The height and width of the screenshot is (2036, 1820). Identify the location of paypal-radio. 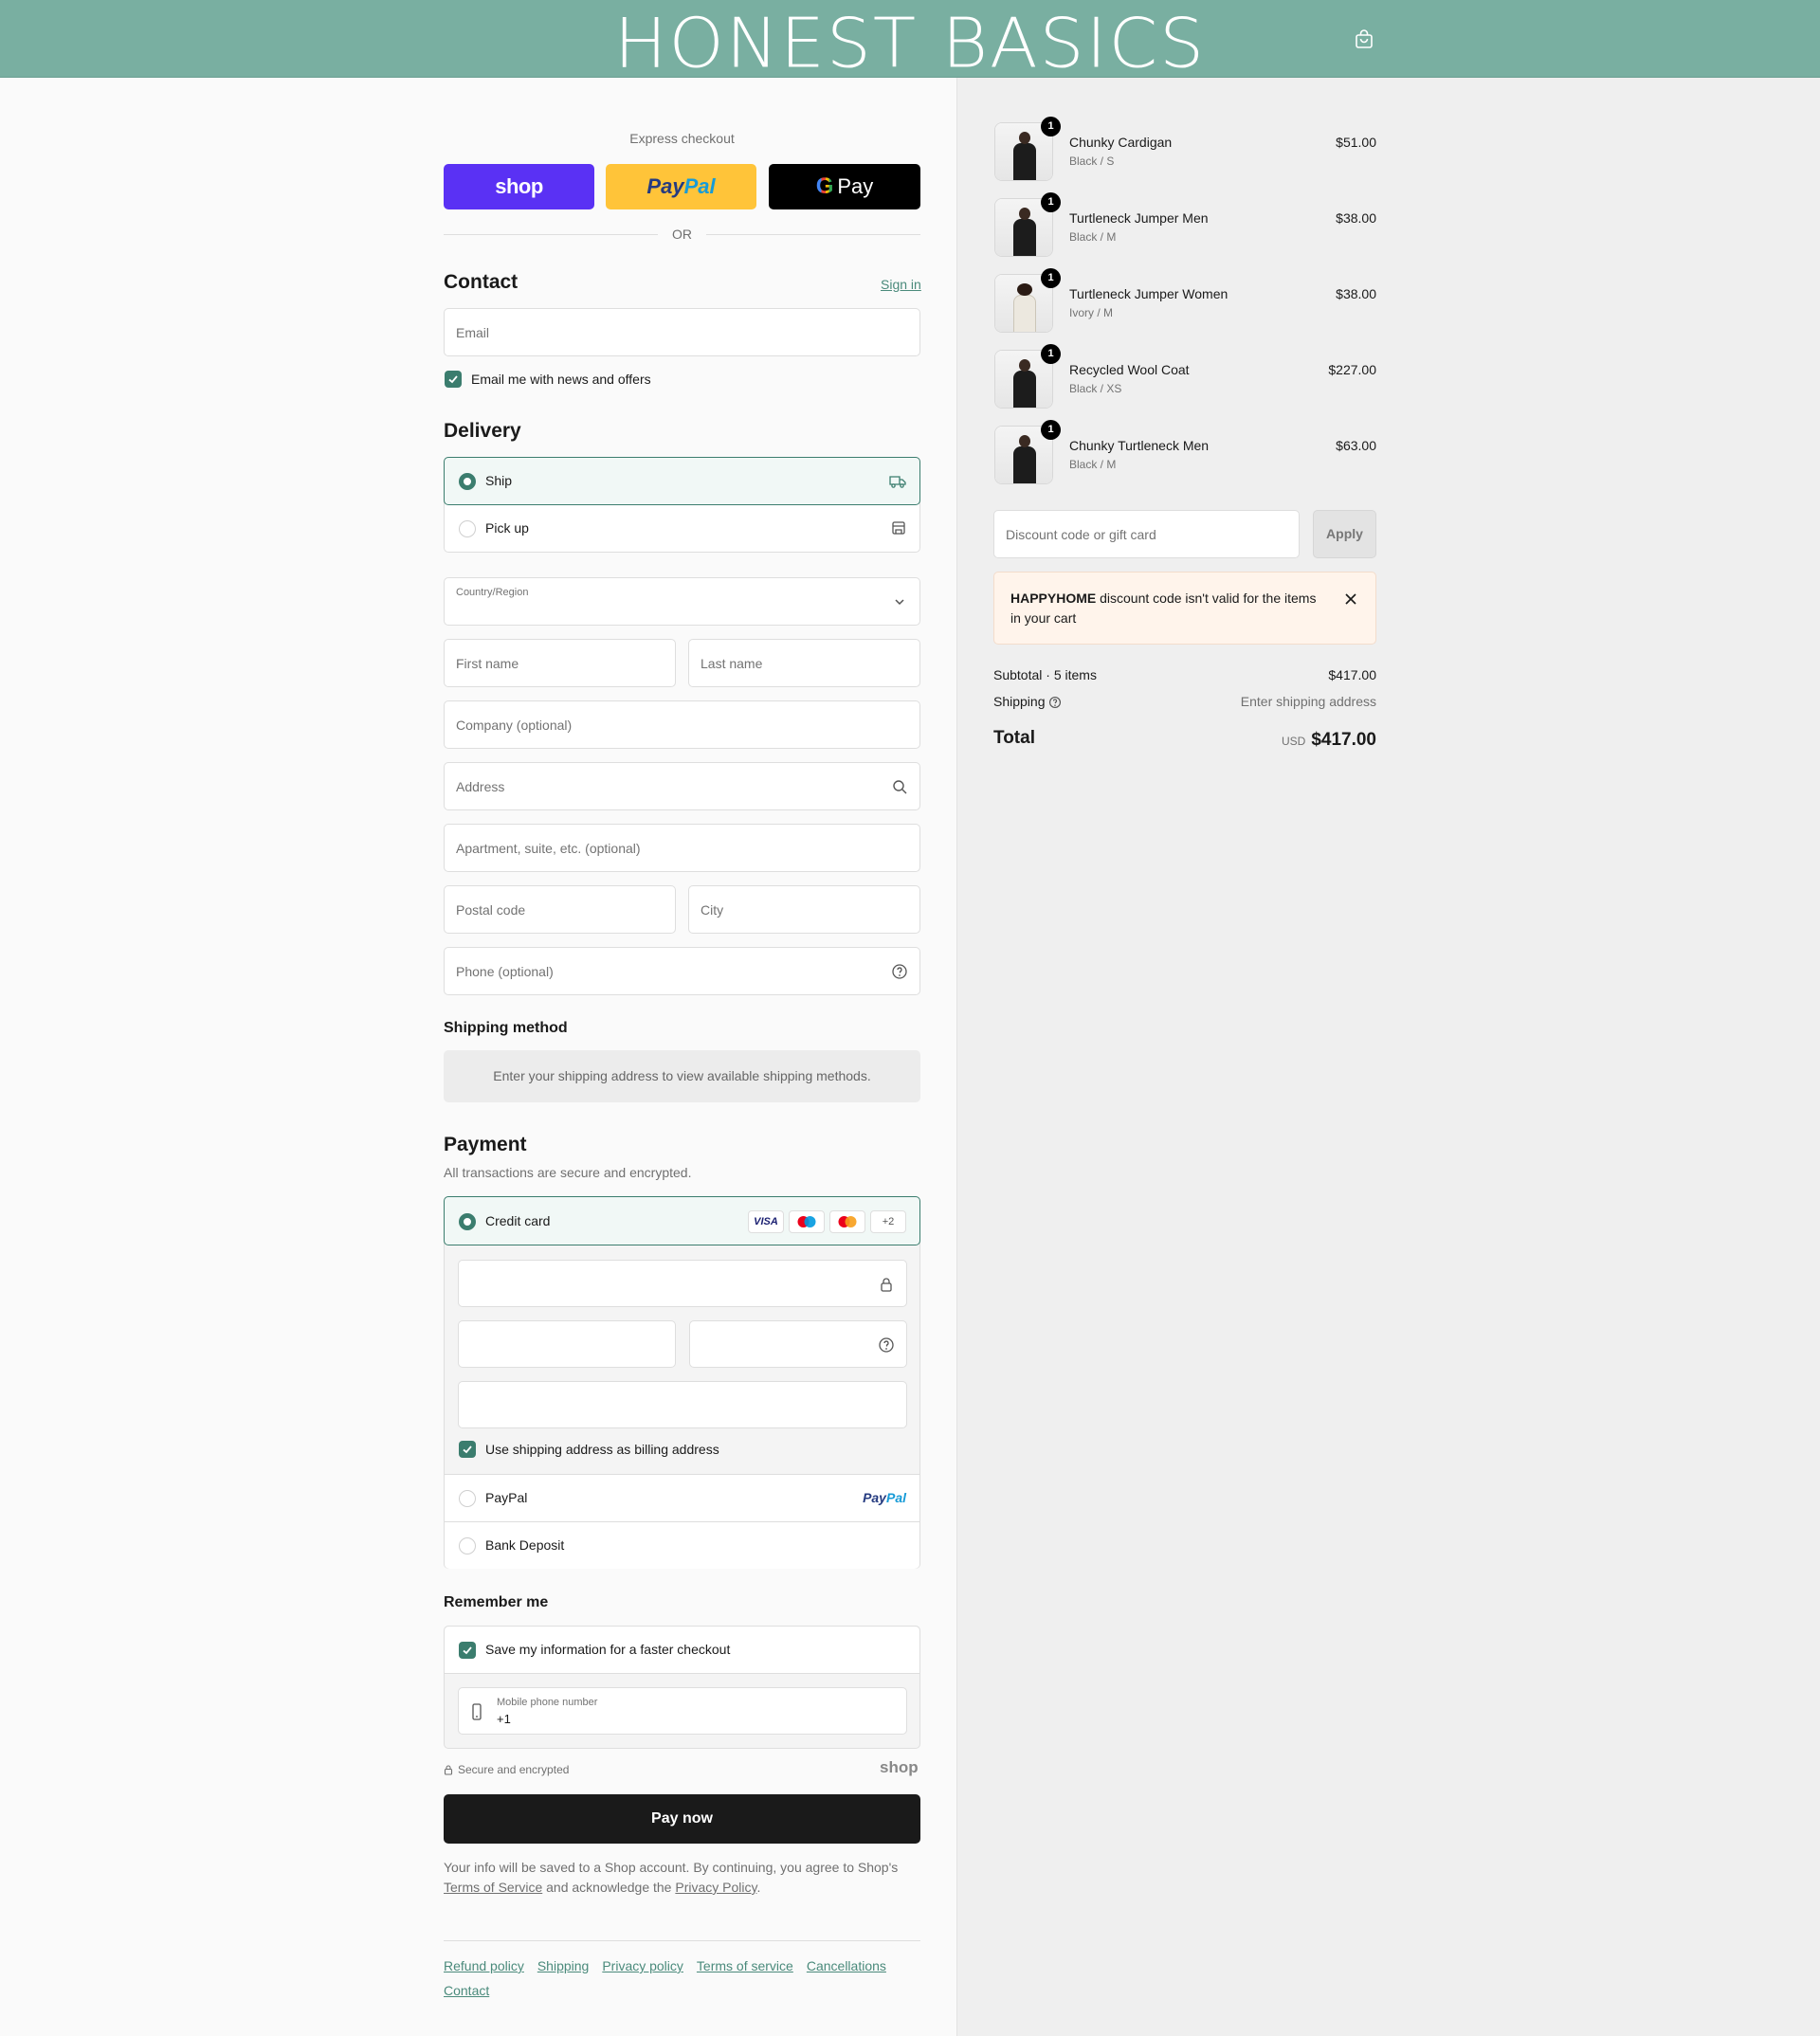
(467, 1499).